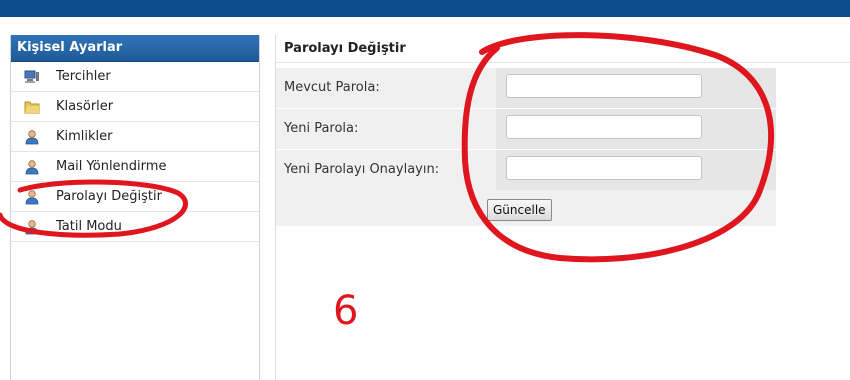 This screenshot has height=380, width=850. I want to click on sidebar-title: Kişisel Ayarlar, so click(135, 48).